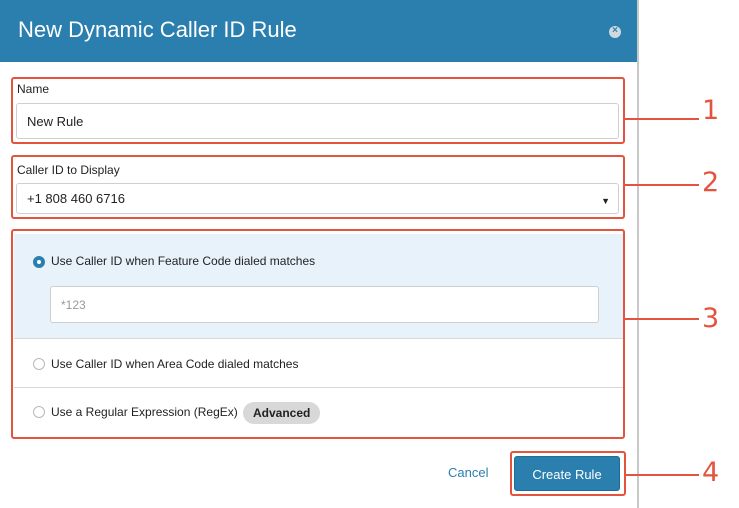 Image resolution: width=739 pixels, height=508 pixels. What do you see at coordinates (317, 198) in the screenshot?
I see `caller-id-select: +1 808 460 6716 ▼` at bounding box center [317, 198].